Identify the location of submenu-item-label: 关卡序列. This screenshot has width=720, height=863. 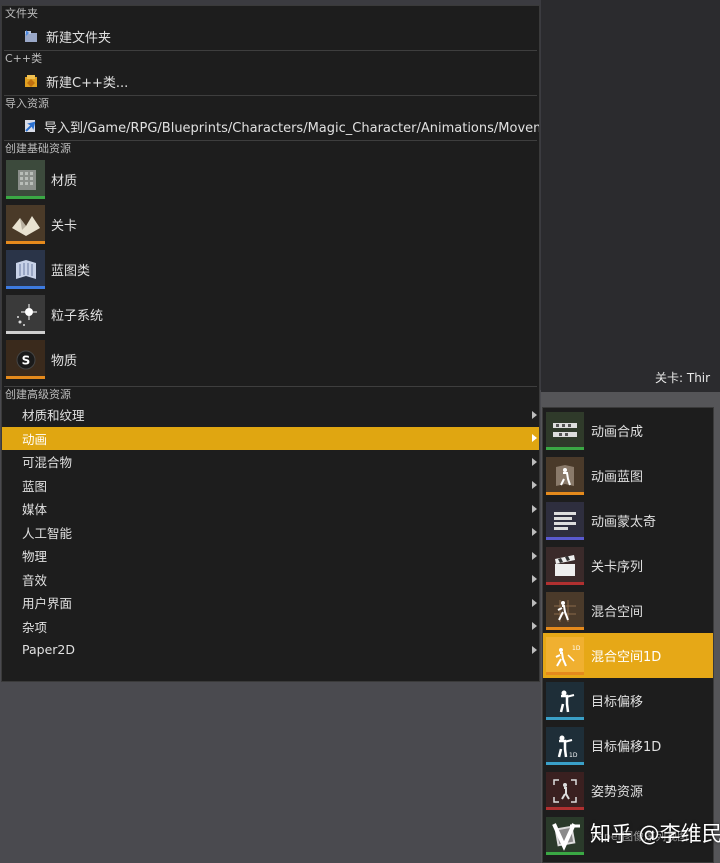
(617, 567).